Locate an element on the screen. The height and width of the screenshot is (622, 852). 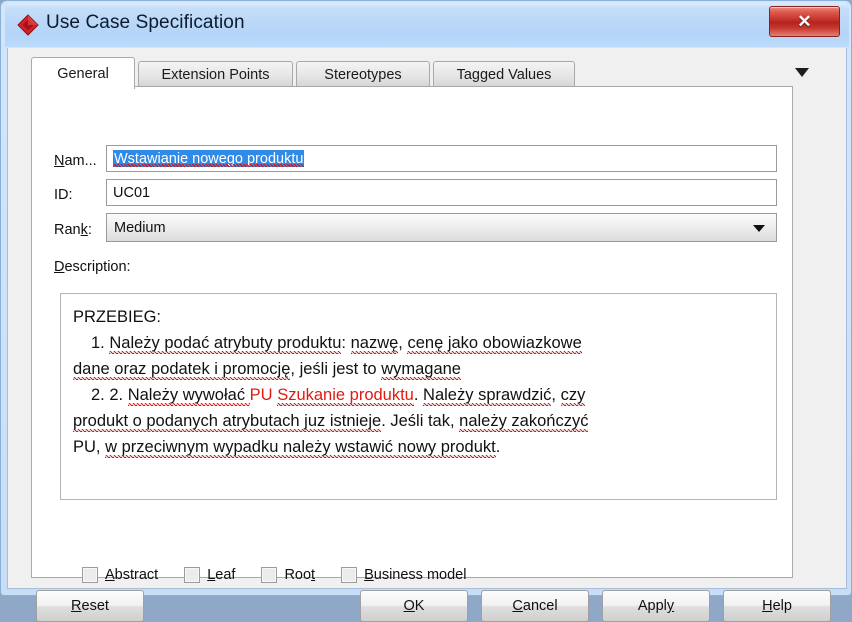
description-text: Należy wywołać is located at coordinates (188, 396).